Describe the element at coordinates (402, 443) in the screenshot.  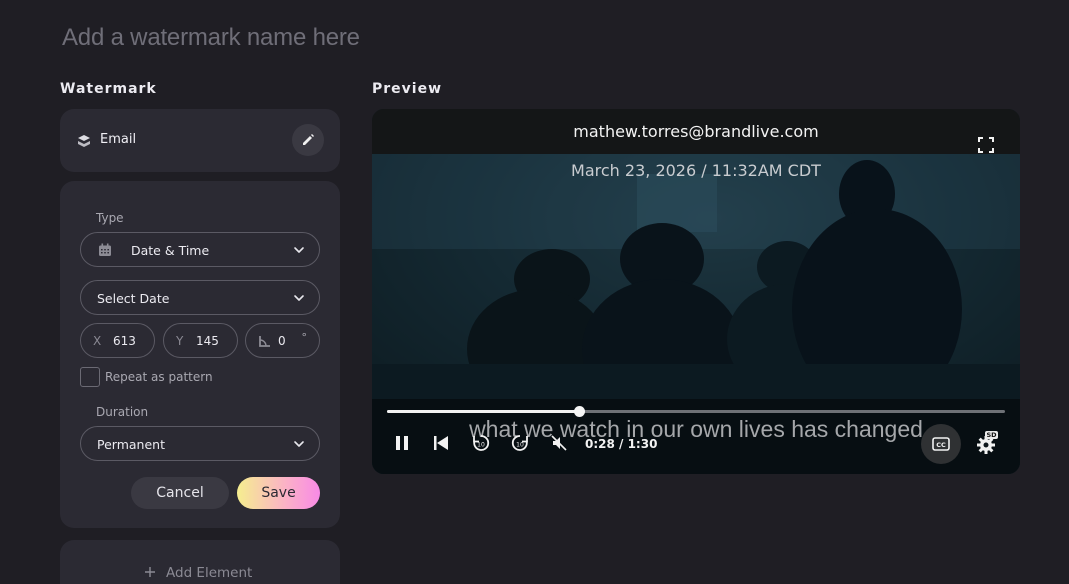
I see `pause-icon` at that location.